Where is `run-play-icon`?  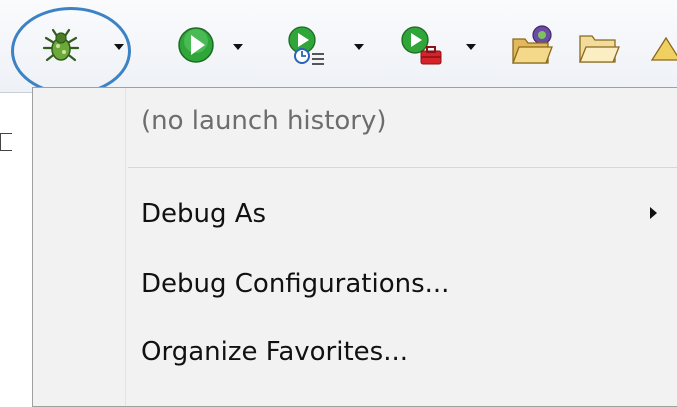 run-play-icon is located at coordinates (196, 45).